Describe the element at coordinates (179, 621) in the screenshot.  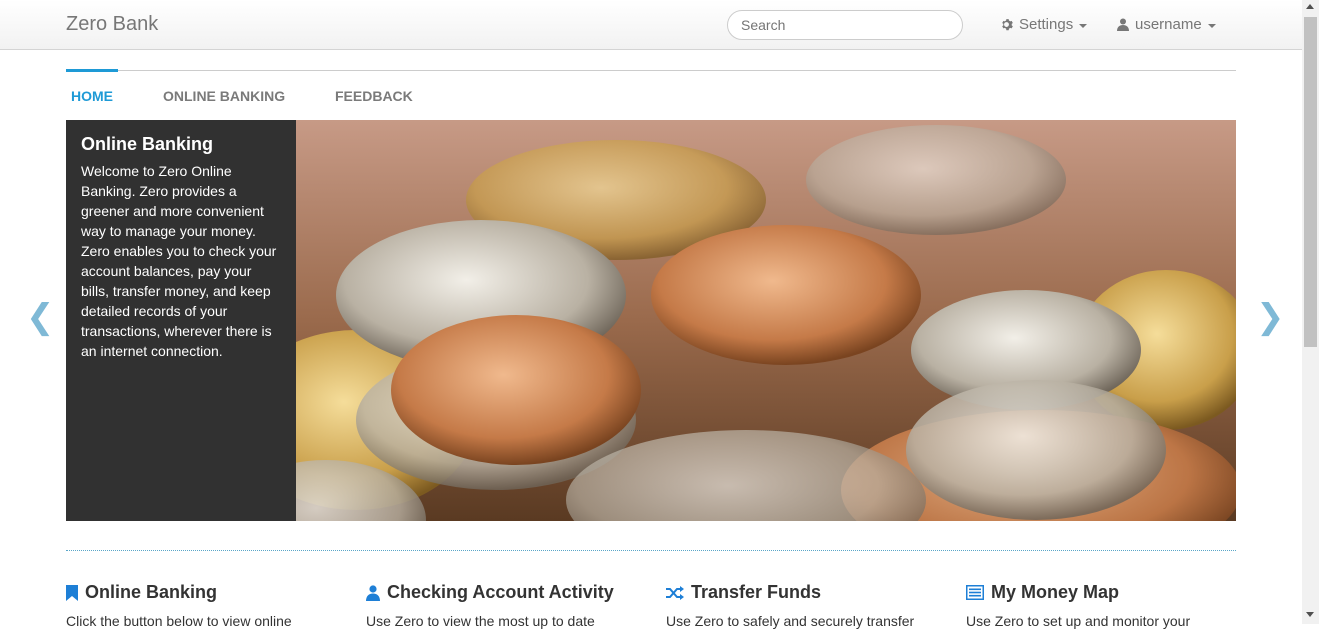
I see `feature-text: Click the button below to view online` at that location.